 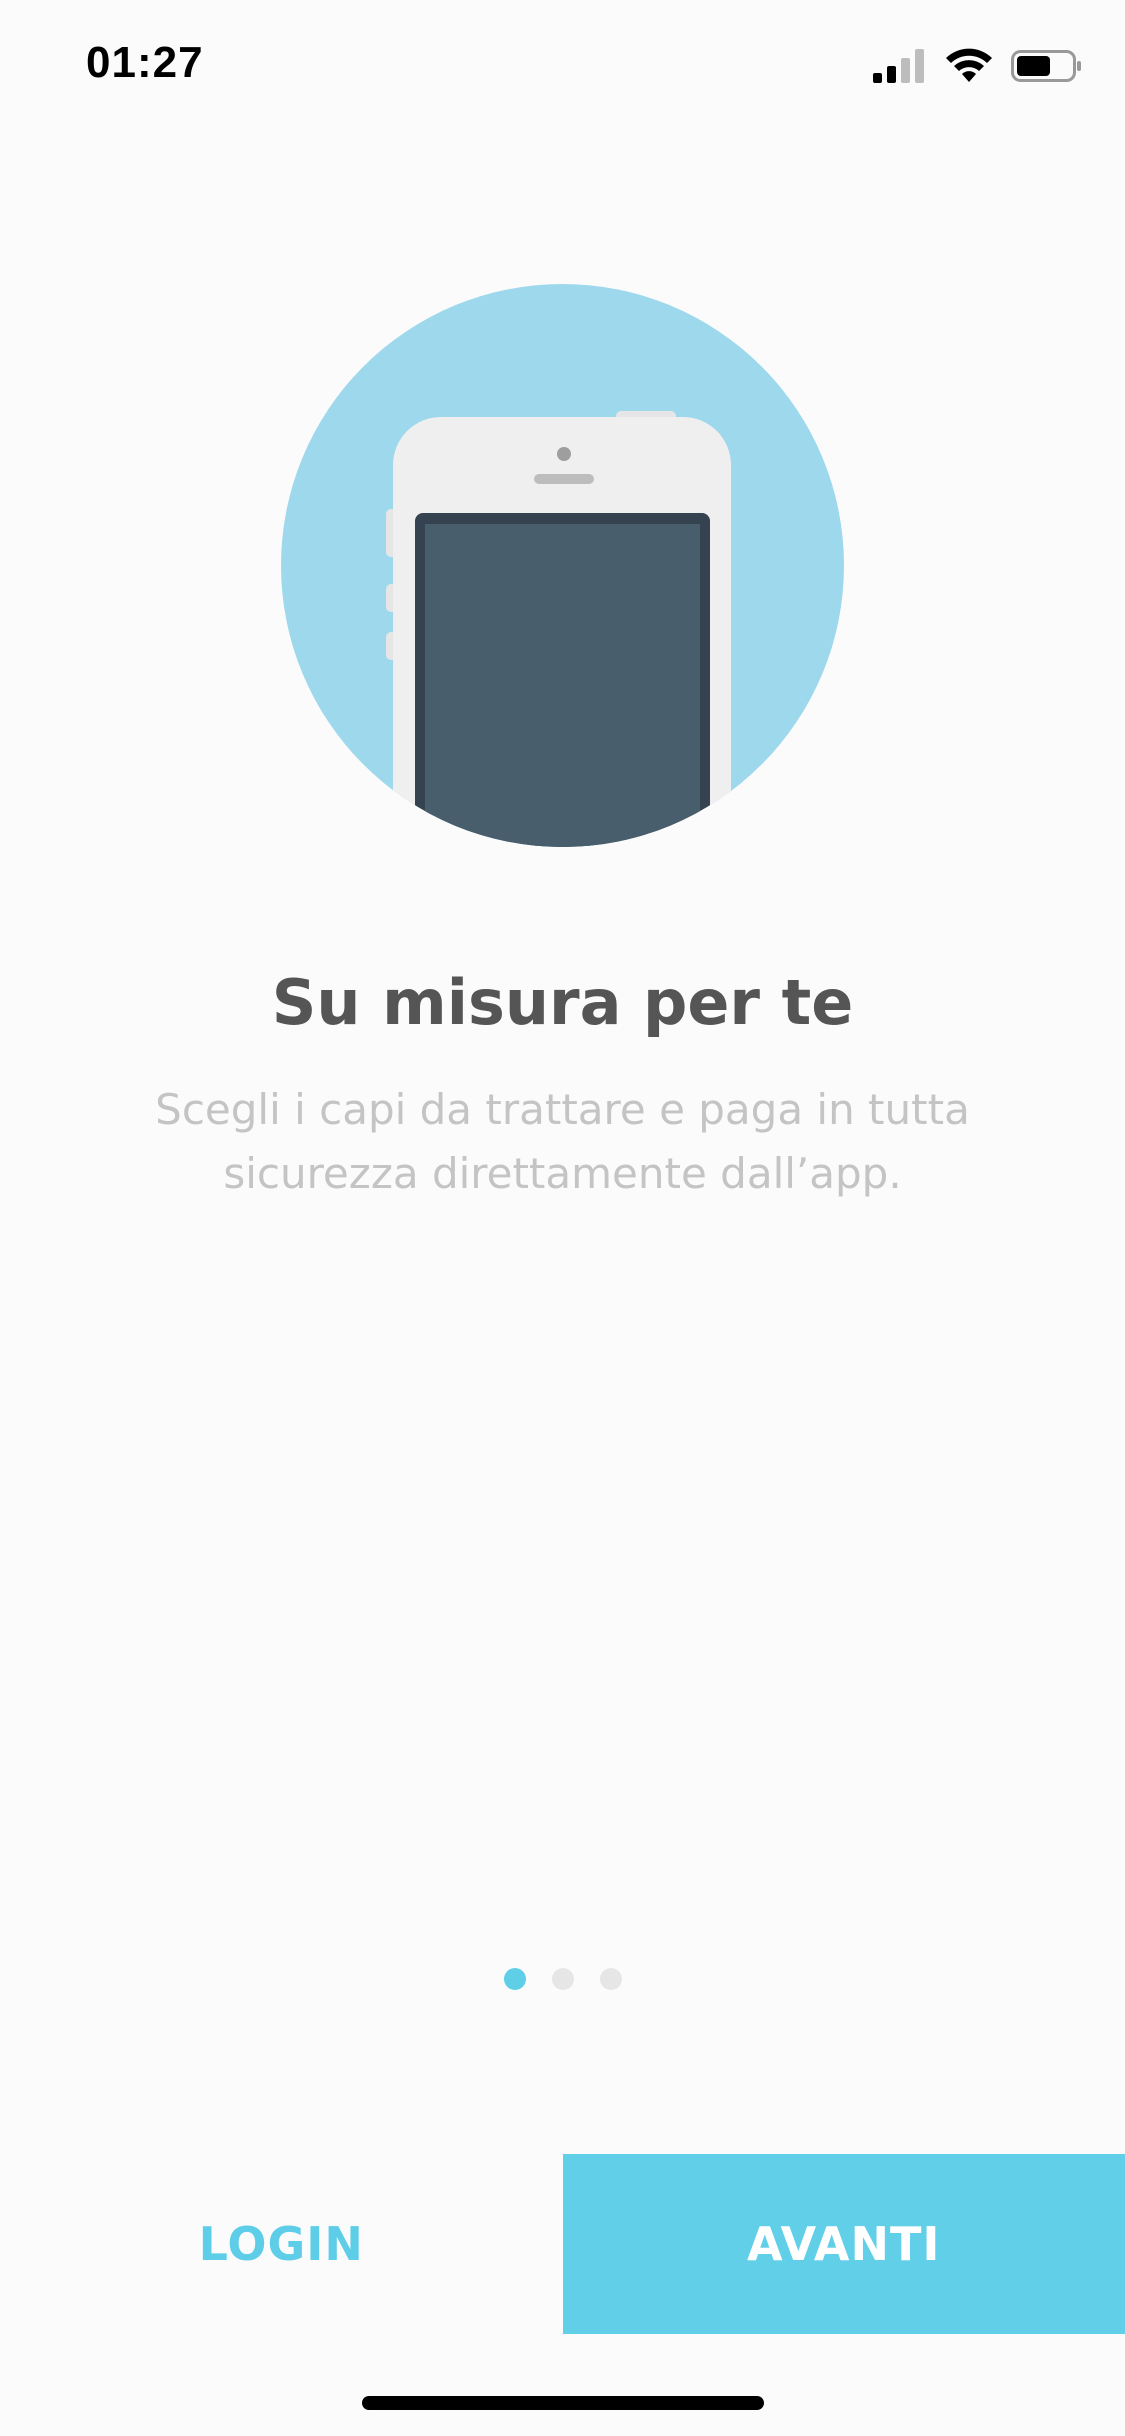 I want to click on status-icons, so click(x=978, y=68).